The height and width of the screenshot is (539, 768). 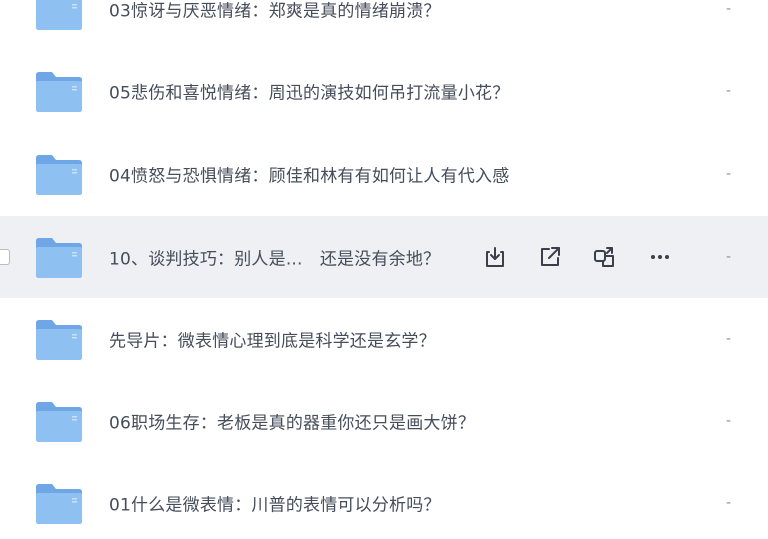 What do you see at coordinates (384, 25) in the screenshot?
I see `file-row: 03惊讶与厌恶情绪：郑爽是真的情绪崩溃？ -` at bounding box center [384, 25].